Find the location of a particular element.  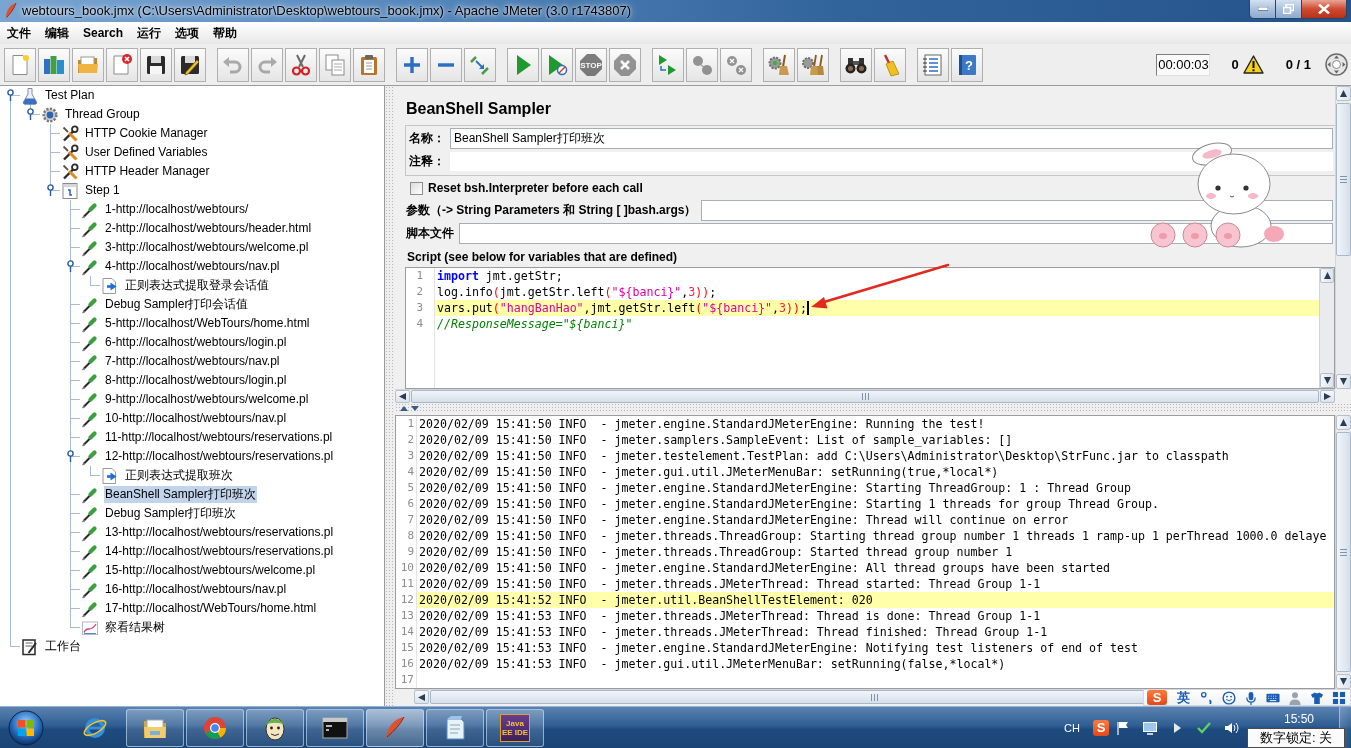

remote-start-button is located at coordinates (668, 64).